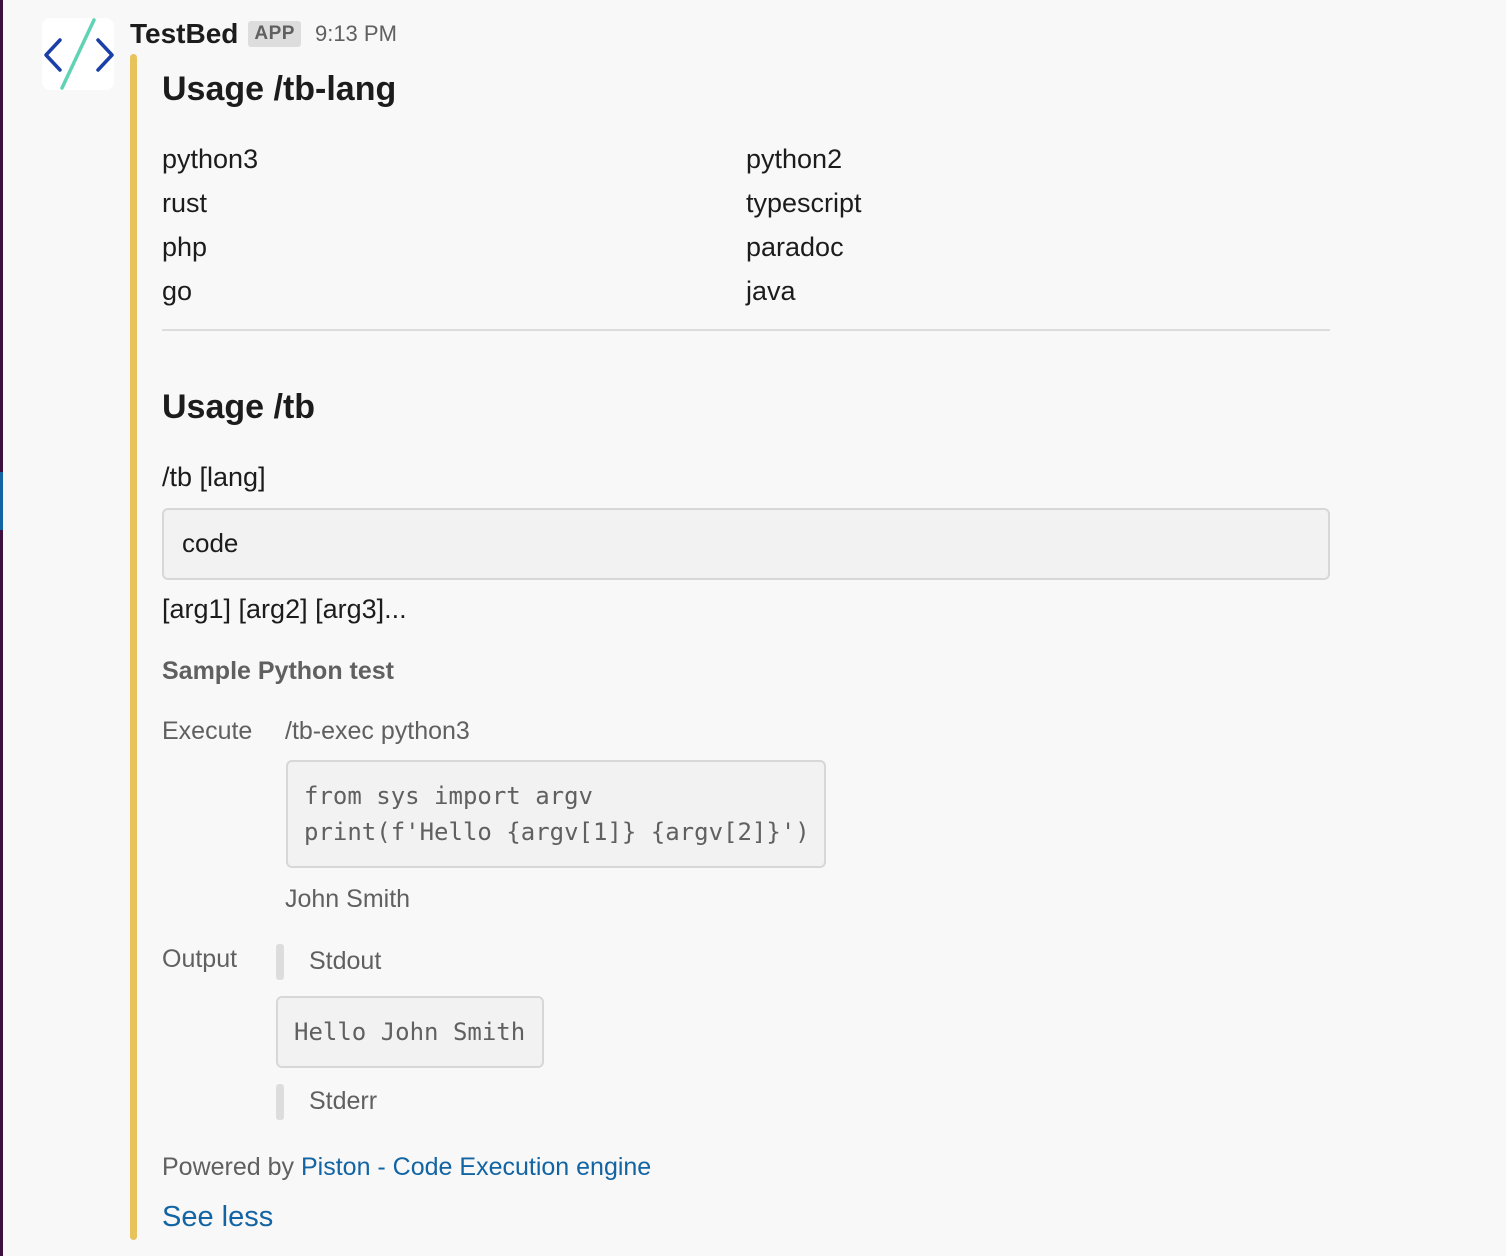 Image resolution: width=1506 pixels, height=1256 pixels. I want to click on code-brackets-icon, so click(79, 54).